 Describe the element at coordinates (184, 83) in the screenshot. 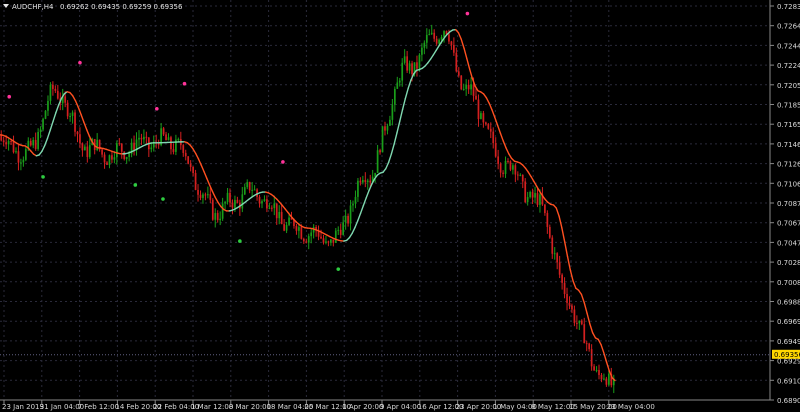

I see `signal-dot-down` at that location.